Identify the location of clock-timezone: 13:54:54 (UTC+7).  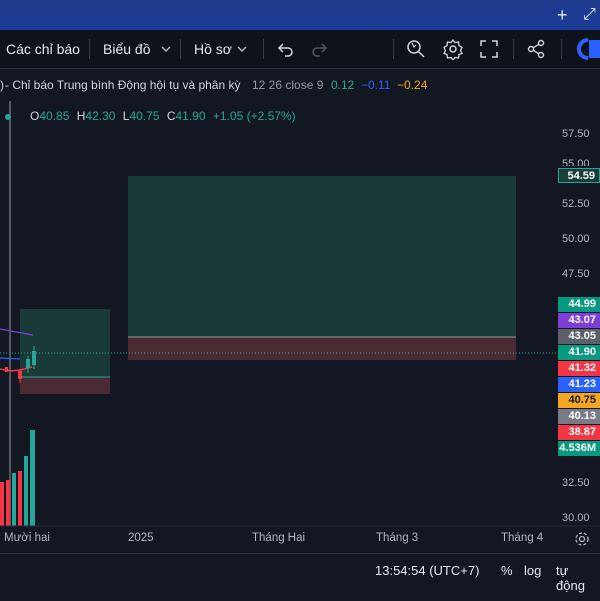
(427, 570).